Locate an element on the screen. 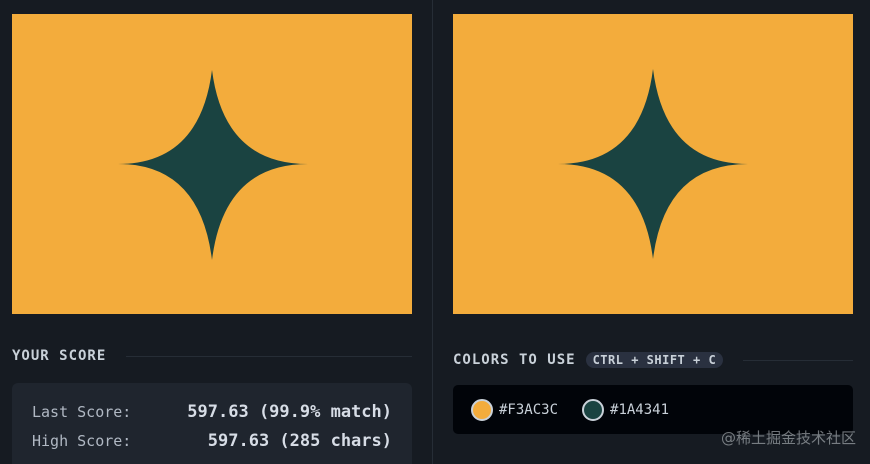 The height and width of the screenshot is (464, 870). score-title: YOUR SCORE is located at coordinates (59, 356).